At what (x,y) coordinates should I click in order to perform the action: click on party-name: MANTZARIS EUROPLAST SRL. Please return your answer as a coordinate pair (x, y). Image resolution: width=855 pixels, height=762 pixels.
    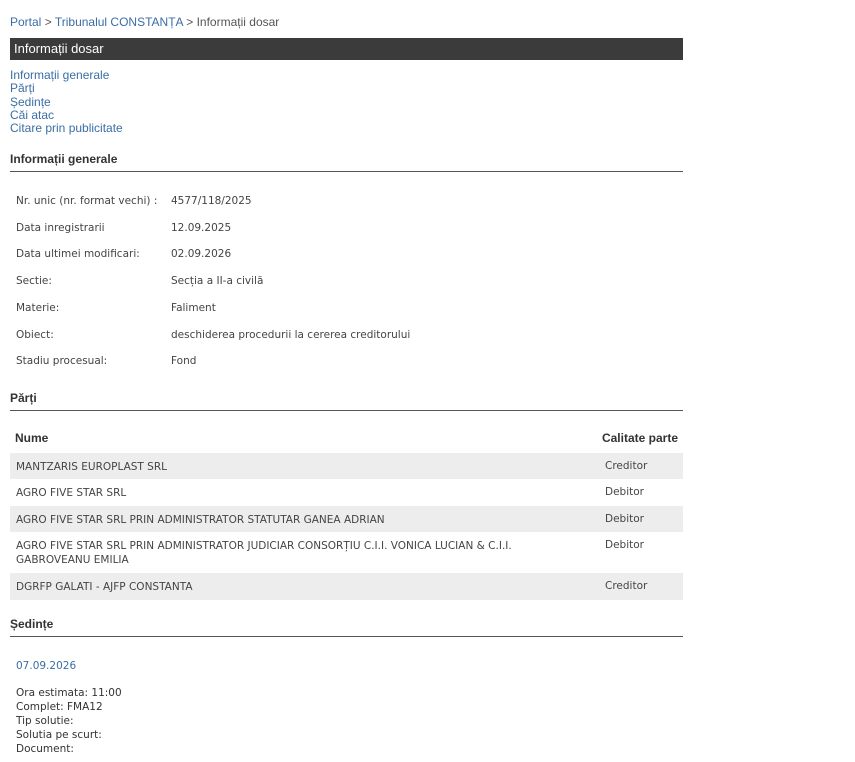
    Looking at the image, I should click on (91, 467).